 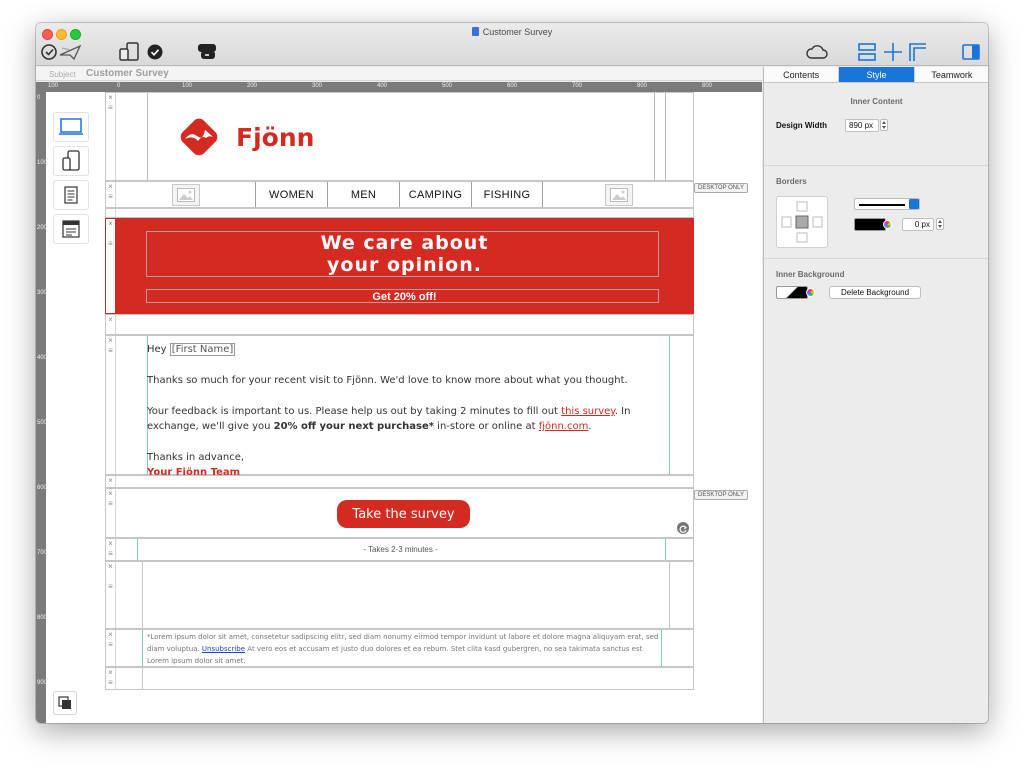 What do you see at coordinates (71, 229) in the screenshot?
I see `source-preview-button` at bounding box center [71, 229].